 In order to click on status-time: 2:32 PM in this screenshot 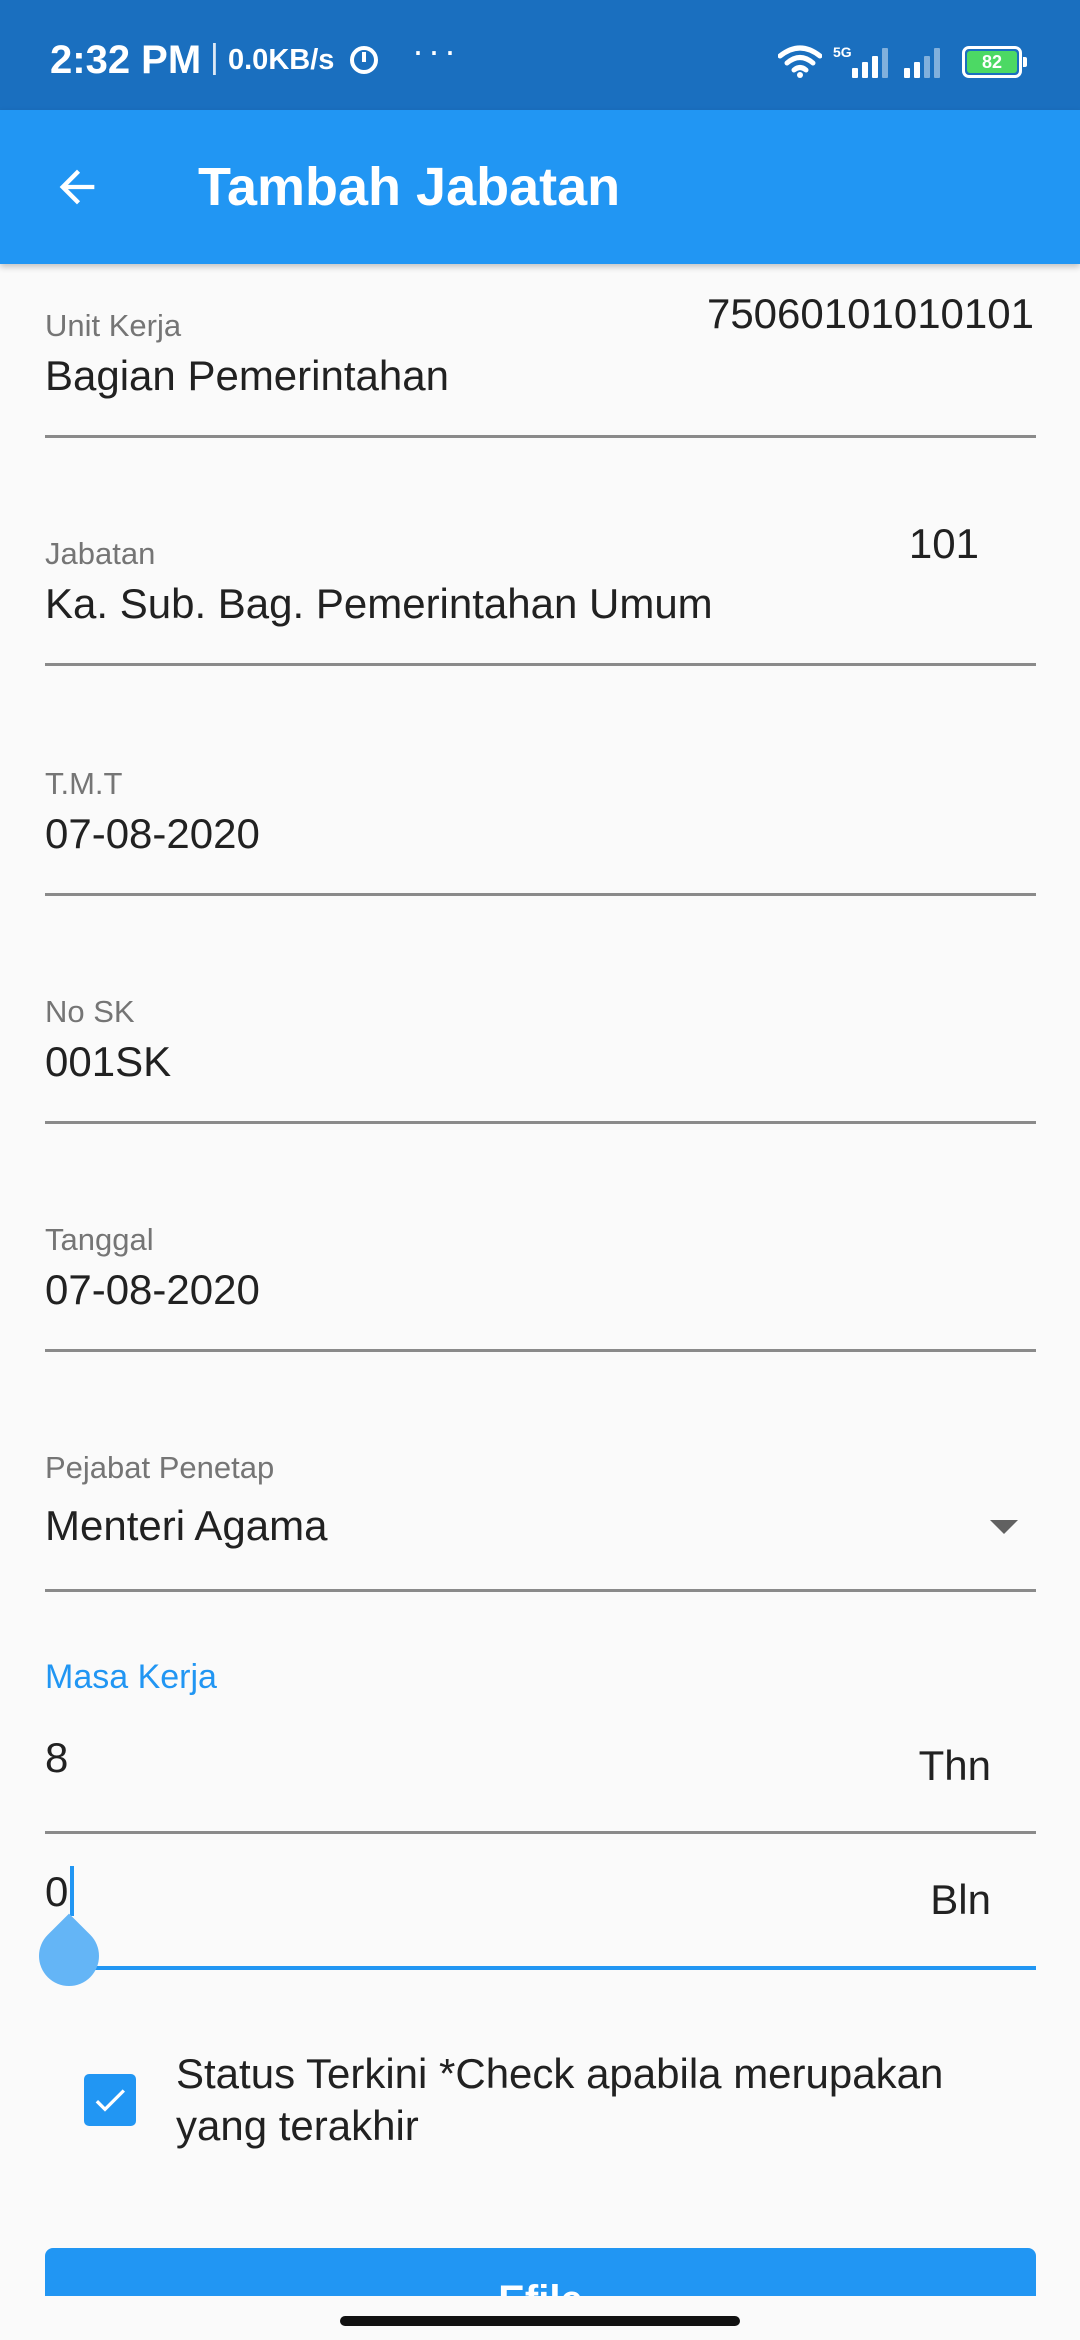, I will do `click(126, 60)`.